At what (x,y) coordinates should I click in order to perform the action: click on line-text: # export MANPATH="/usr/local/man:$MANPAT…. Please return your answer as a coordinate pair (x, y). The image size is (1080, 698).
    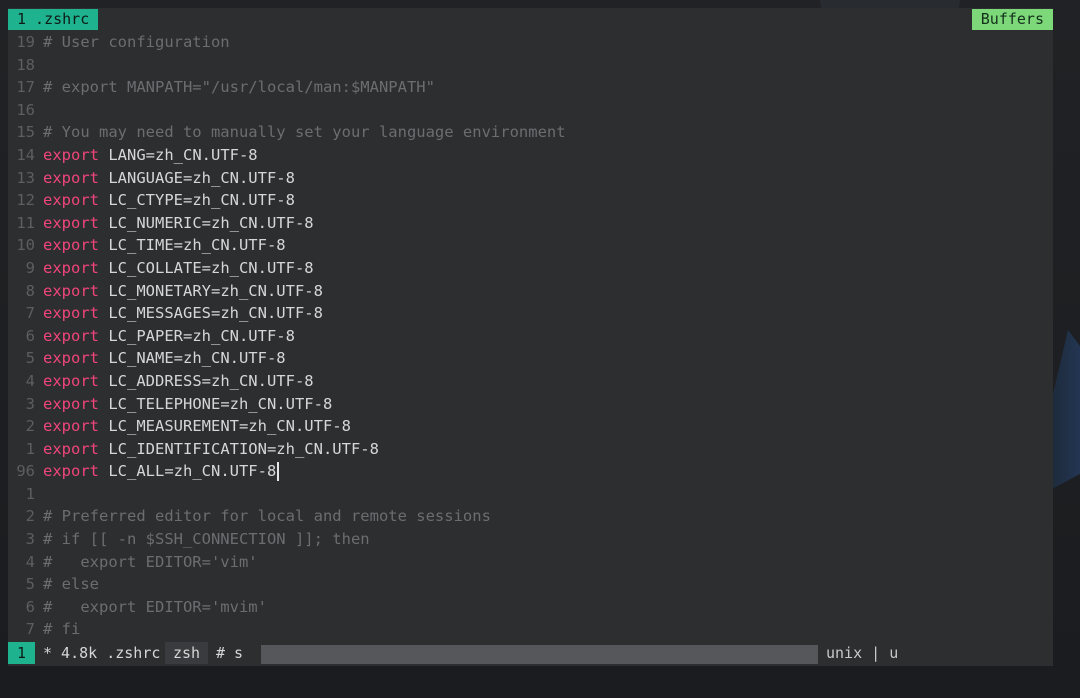
    Looking at the image, I should click on (239, 87).